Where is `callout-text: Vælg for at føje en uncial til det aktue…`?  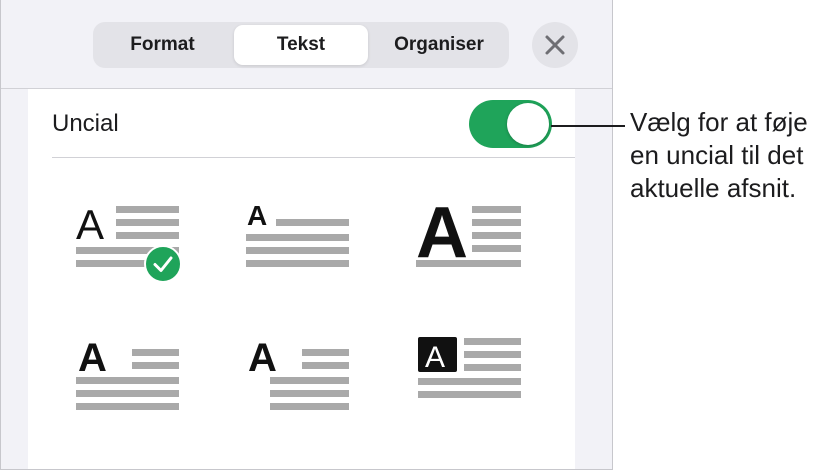
callout-text: Vælg for at føje en uncial til det aktue… is located at coordinates (734, 155).